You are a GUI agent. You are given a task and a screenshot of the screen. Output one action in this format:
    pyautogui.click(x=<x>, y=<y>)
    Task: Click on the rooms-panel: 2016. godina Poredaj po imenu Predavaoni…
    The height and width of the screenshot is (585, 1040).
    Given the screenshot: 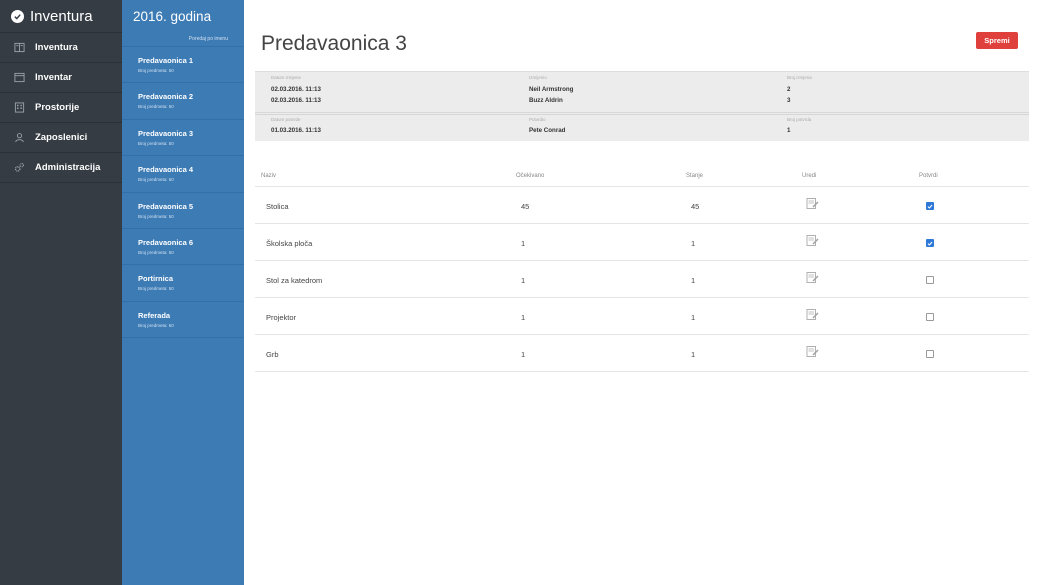 What is the action you would take?
    pyautogui.click(x=183, y=292)
    